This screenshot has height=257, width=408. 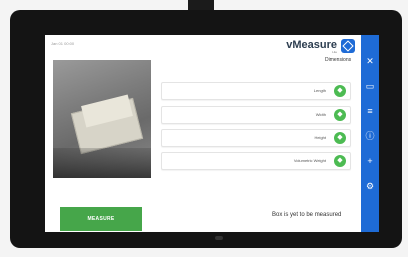 I want to click on sidebar: ✕ ▭ ≡ ⓘ + ⚙, so click(x=370, y=133).